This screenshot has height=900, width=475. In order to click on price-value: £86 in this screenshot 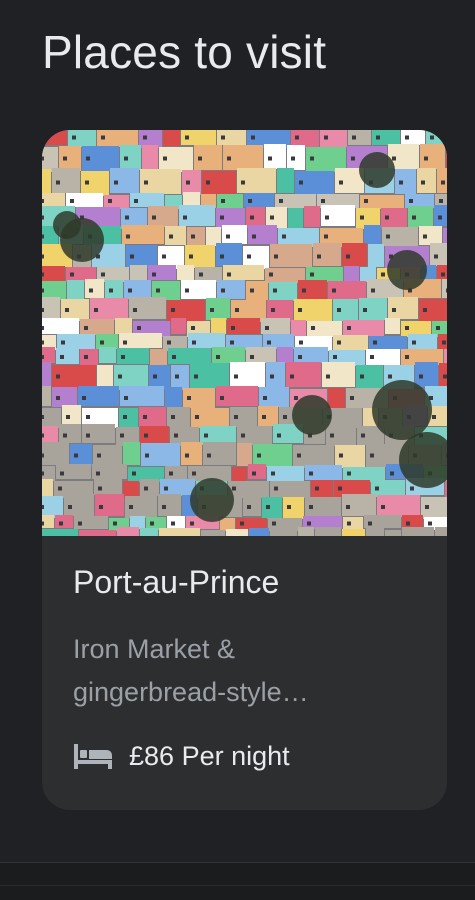, I will do `click(152, 755)`.